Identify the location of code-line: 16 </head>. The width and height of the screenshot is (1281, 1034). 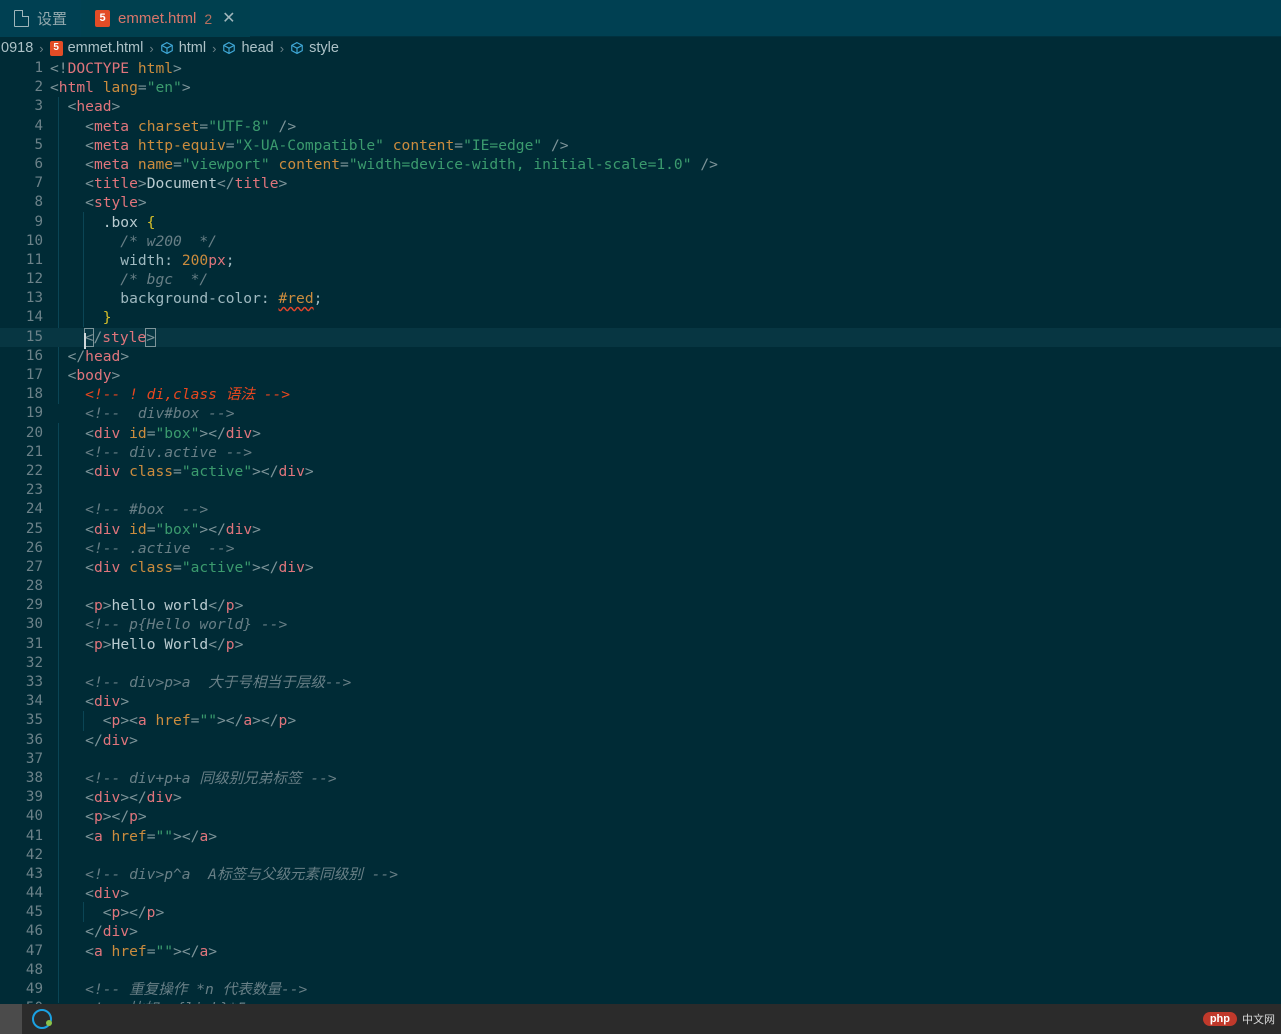
(640, 356).